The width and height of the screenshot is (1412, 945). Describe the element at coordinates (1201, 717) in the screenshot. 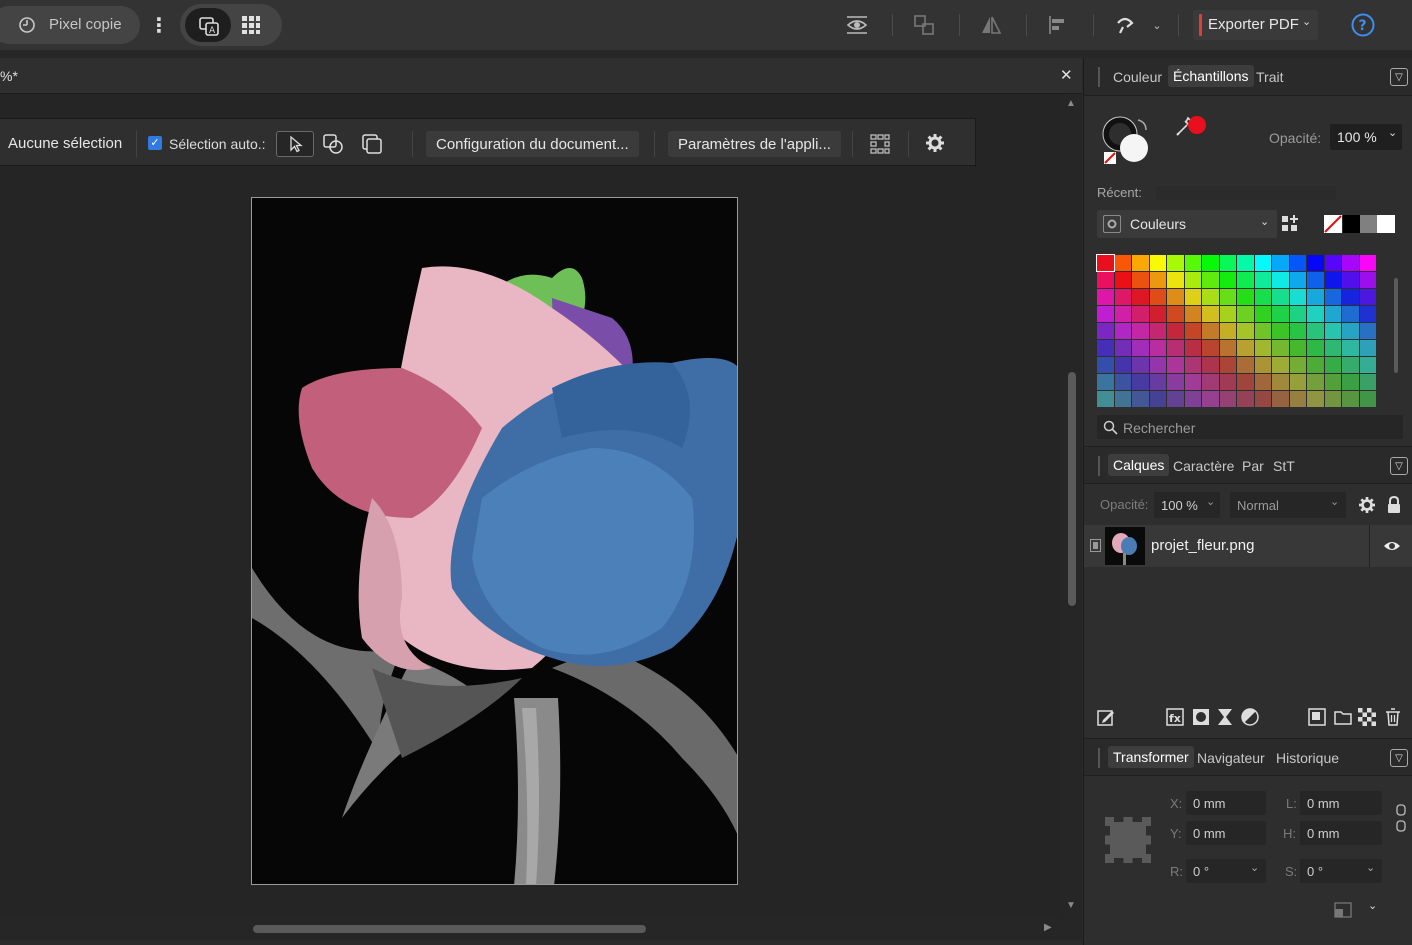

I see `mask-icon` at that location.